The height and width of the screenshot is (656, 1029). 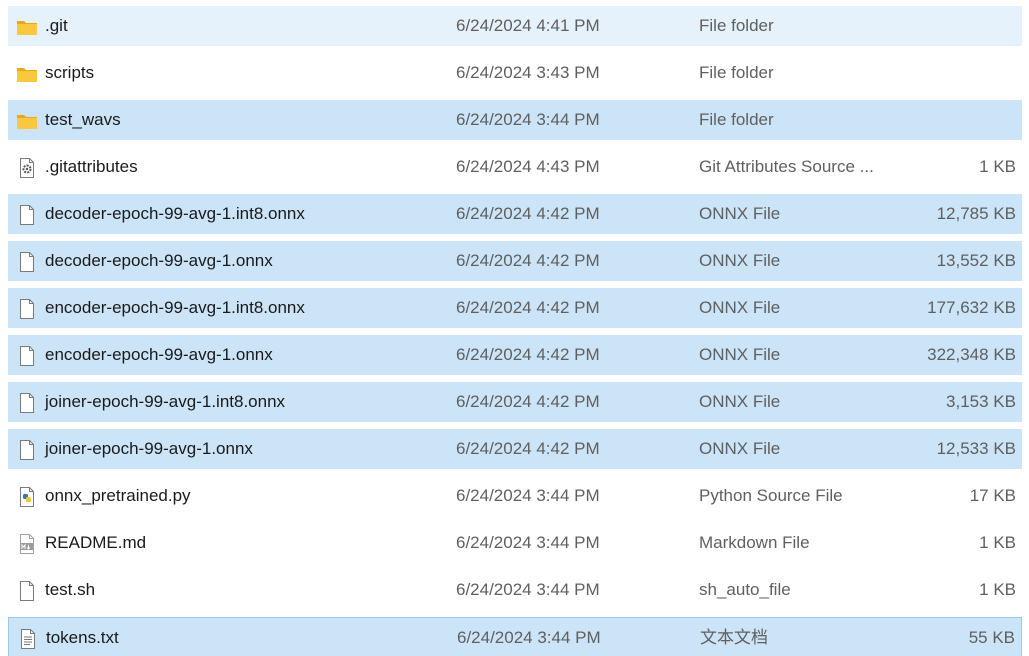 I want to click on file-row: test.sh 6/24/2024 3:44 PM sh_auto_file 1 KB, so click(x=515, y=590).